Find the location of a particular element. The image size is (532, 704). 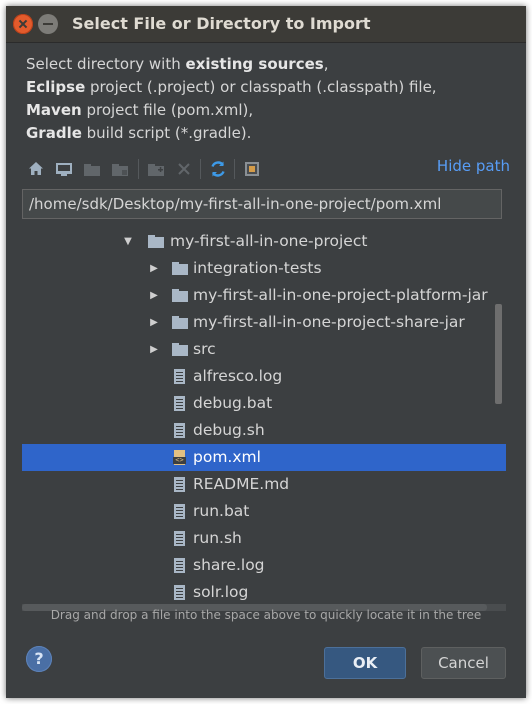

tree-file-item: share.log is located at coordinates (264, 565).